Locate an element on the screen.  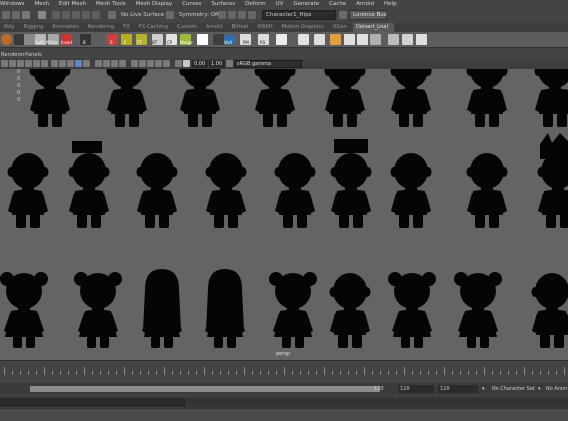
motion-blur-icon is located at coordinates (158, 63).